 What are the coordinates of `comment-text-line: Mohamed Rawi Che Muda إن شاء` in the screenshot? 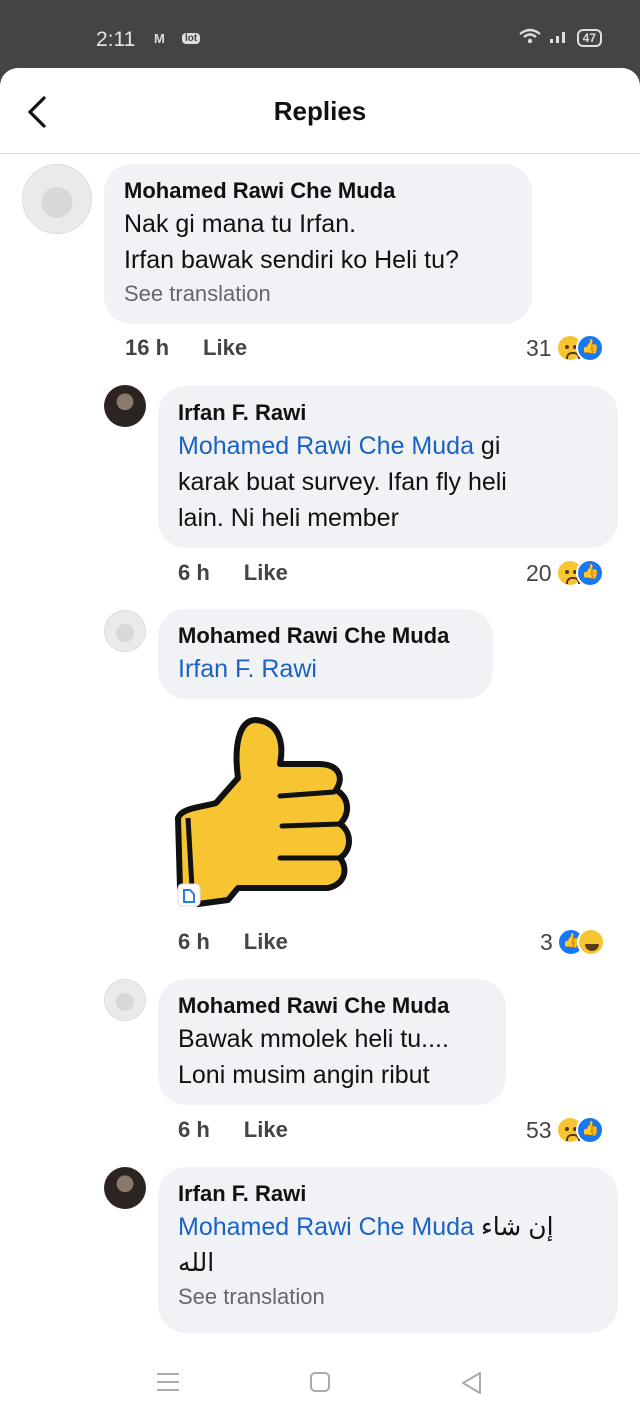 It's located at (388, 1227).